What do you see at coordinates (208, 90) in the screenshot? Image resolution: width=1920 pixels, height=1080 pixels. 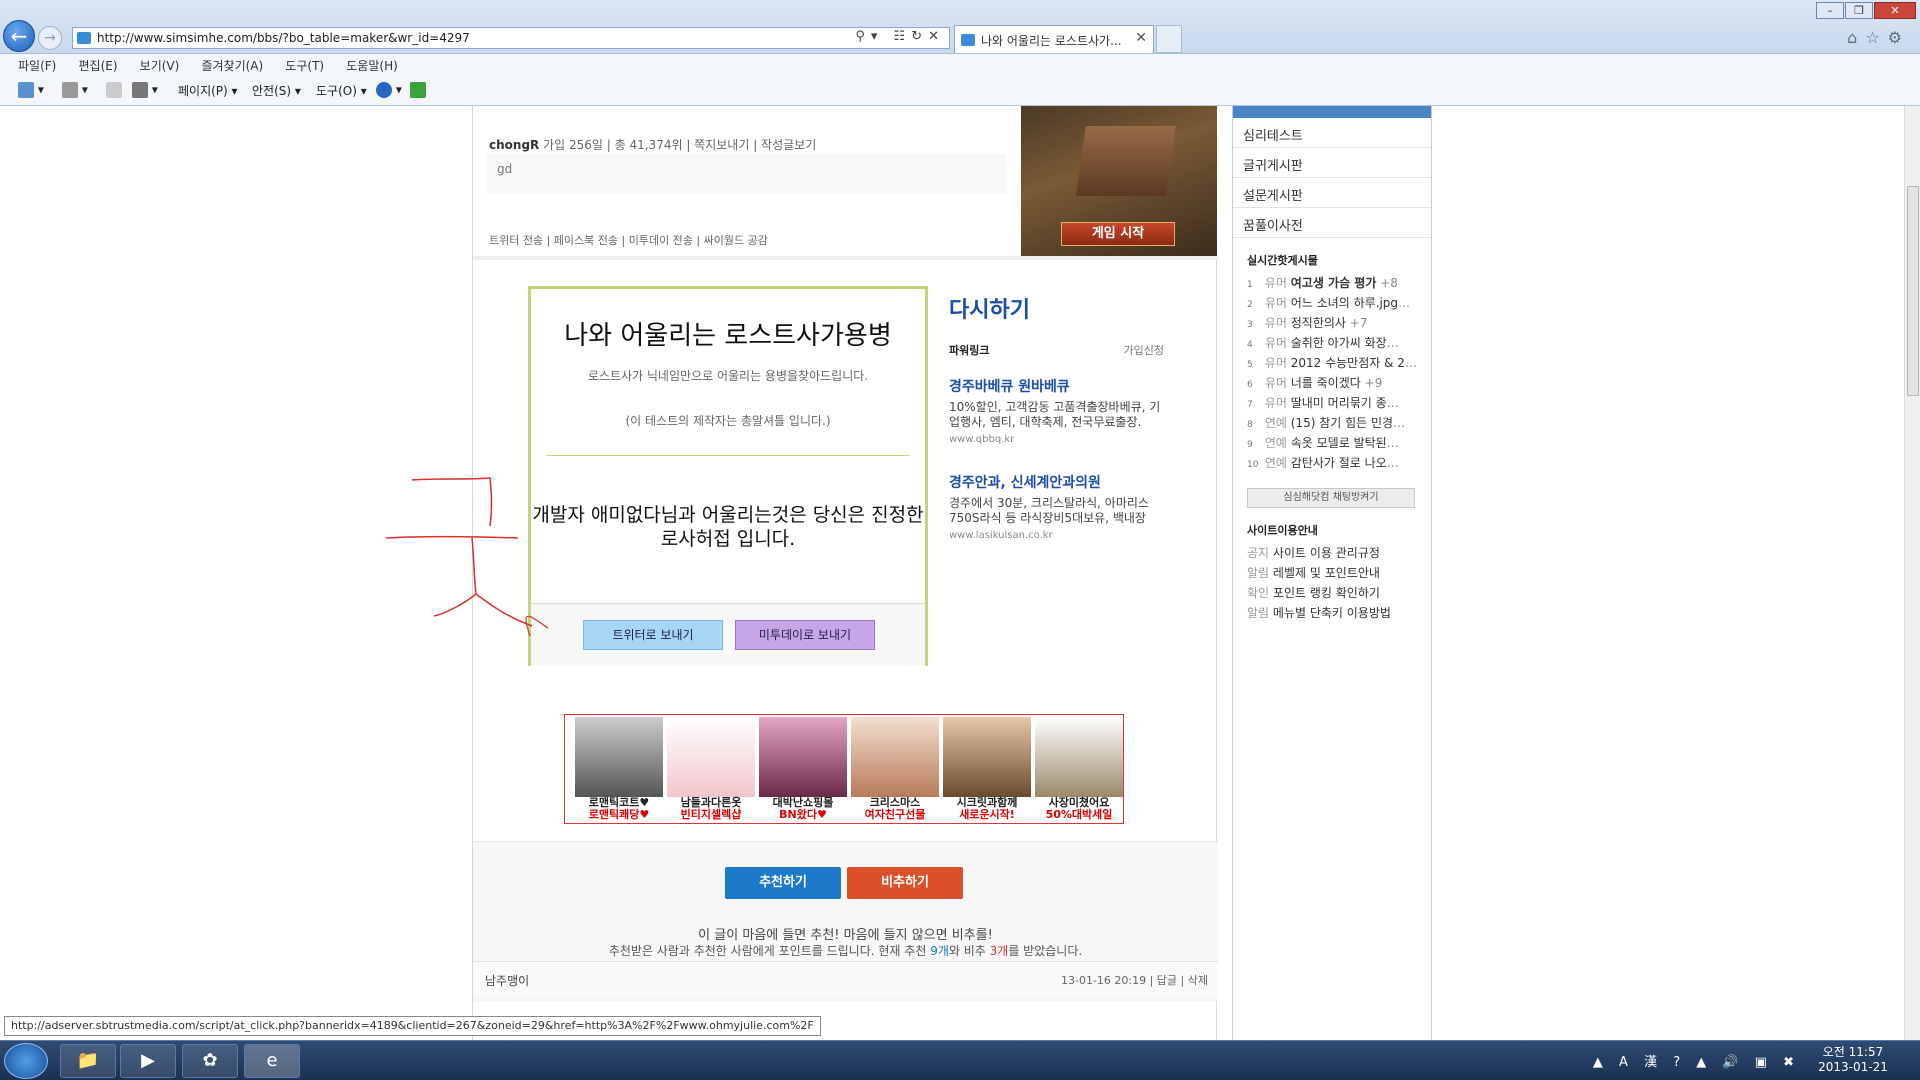 I see `page-menu: 페이지(P) ▾` at bounding box center [208, 90].